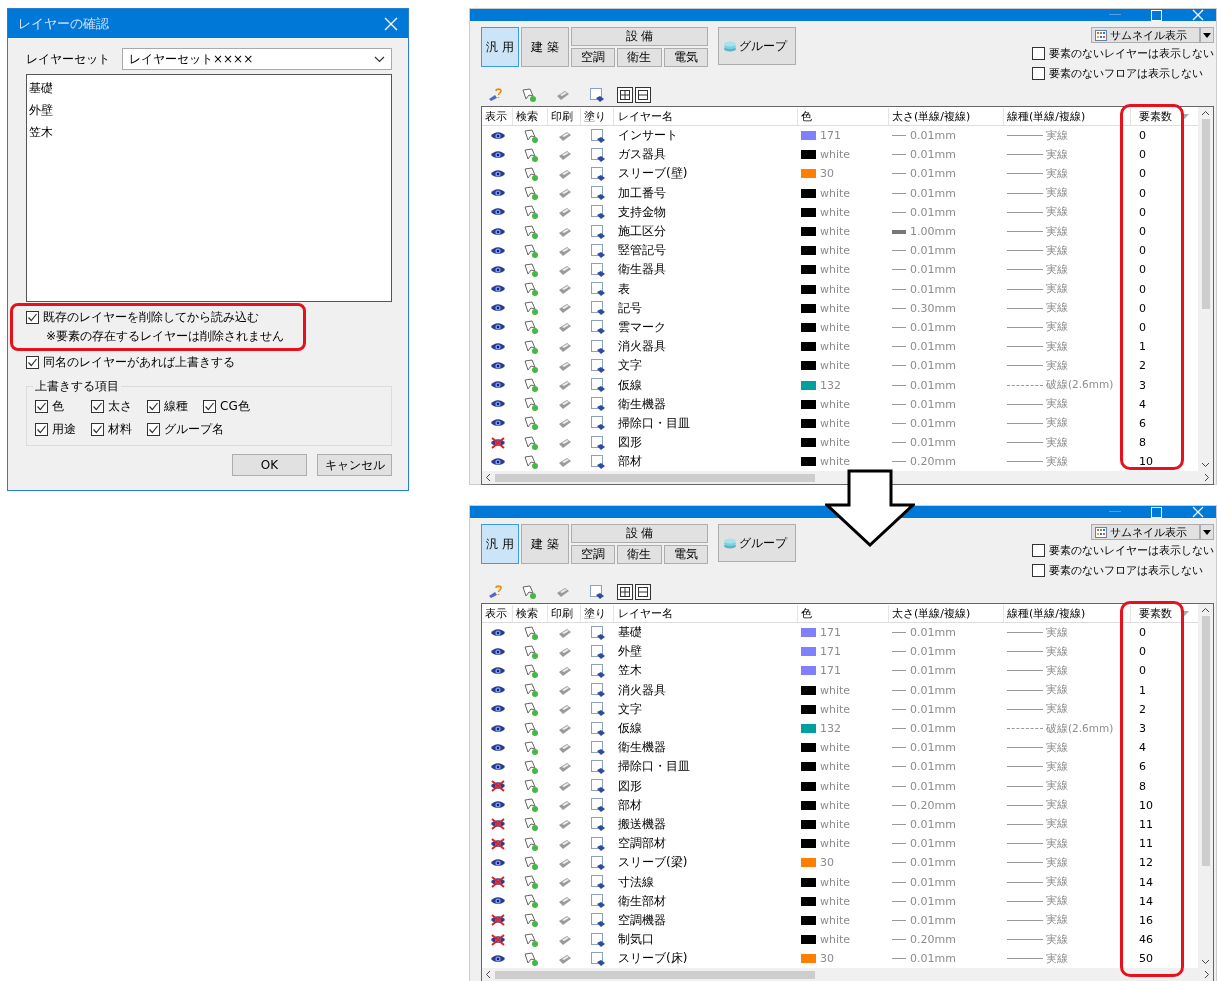 The image size is (1217, 981). I want to click on layer-name: 消火器具, so click(642, 347).